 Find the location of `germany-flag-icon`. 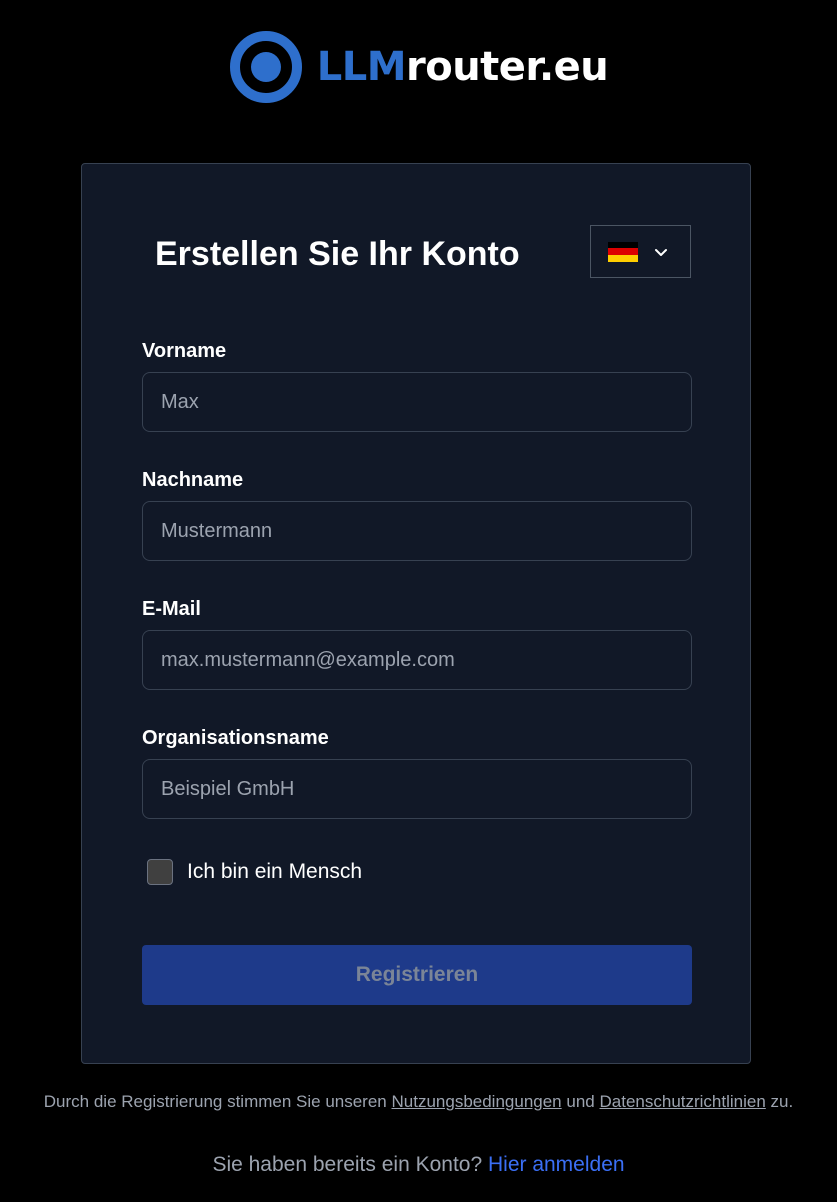

germany-flag-icon is located at coordinates (623, 251).